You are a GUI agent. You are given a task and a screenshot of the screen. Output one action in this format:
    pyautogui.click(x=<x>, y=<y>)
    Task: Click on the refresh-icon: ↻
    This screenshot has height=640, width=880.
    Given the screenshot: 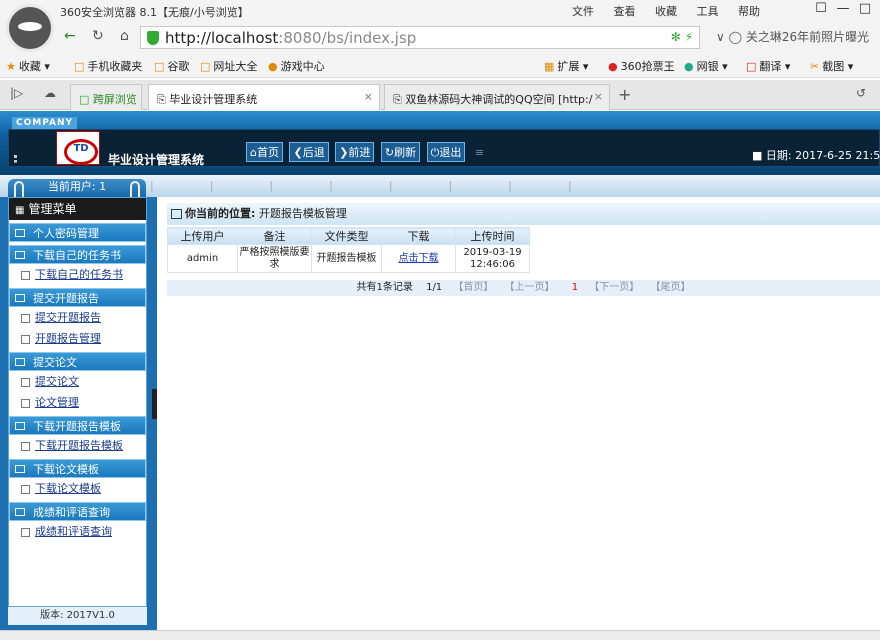 What is the action you would take?
    pyautogui.click(x=98, y=36)
    